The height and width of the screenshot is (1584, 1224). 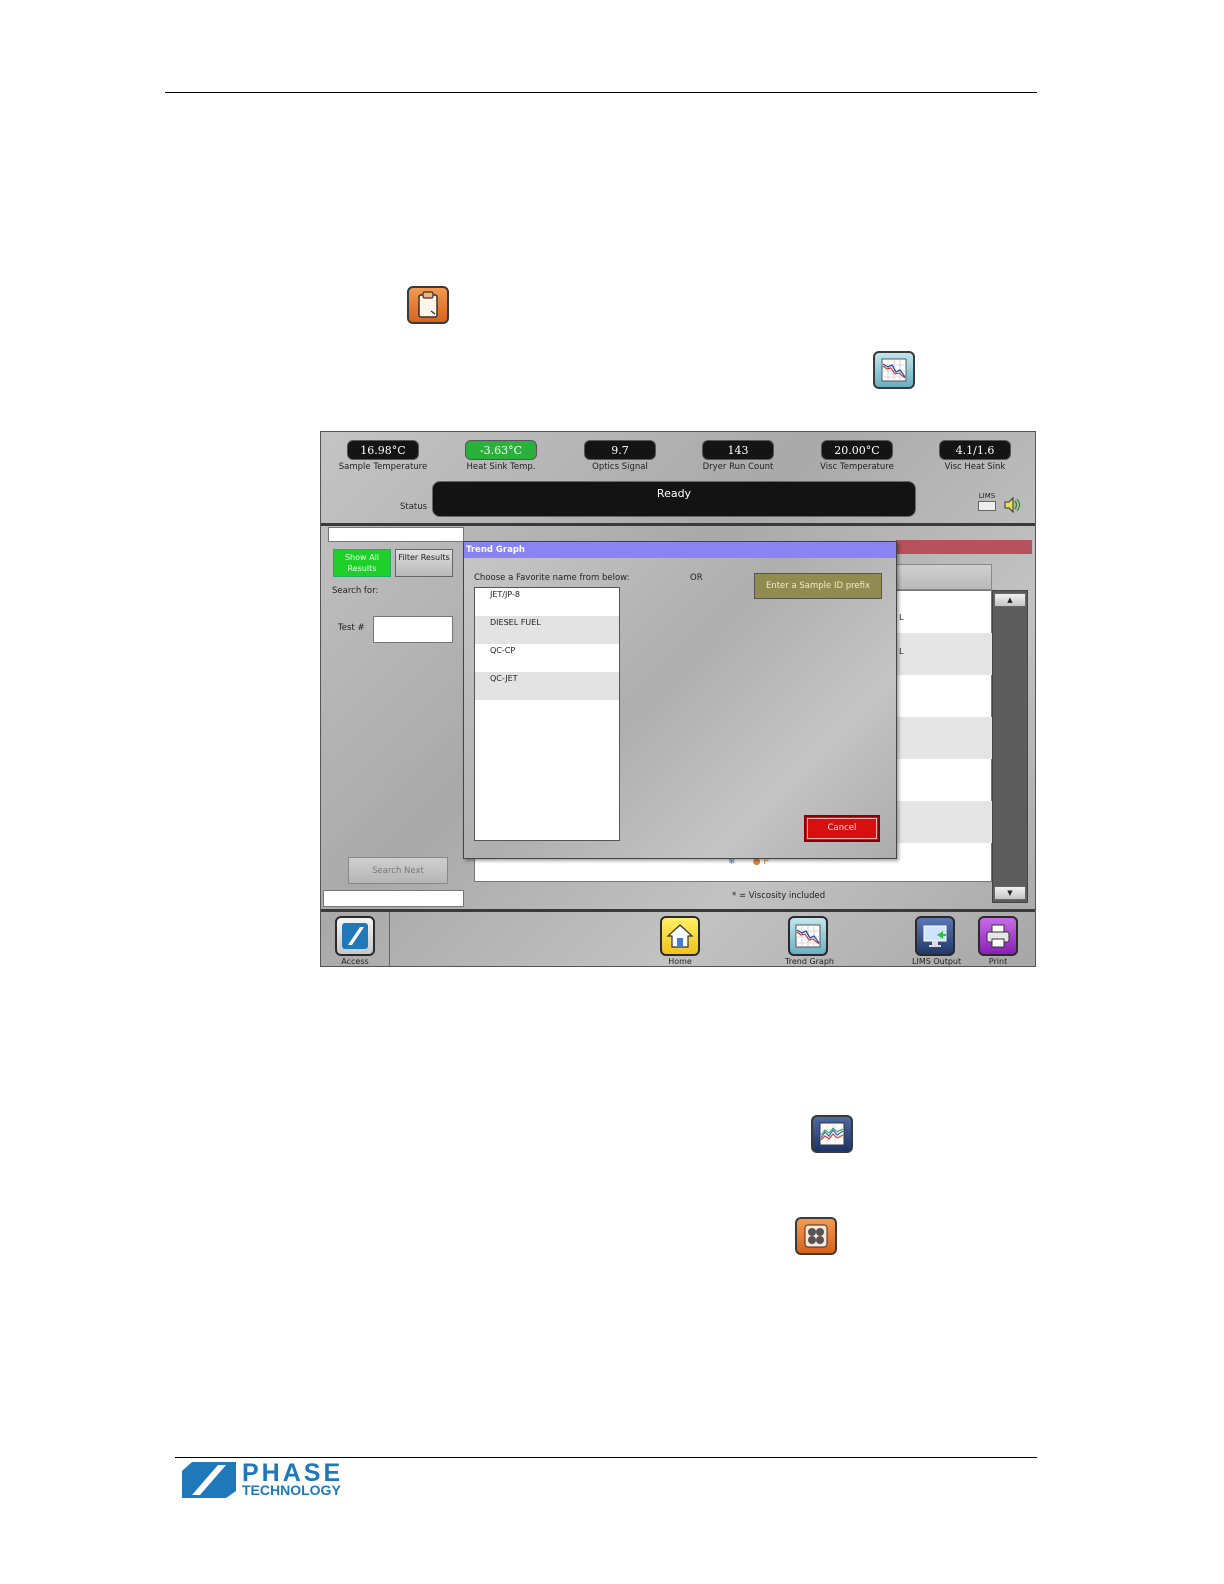 What do you see at coordinates (809, 961) in the screenshot?
I see `trend-graph-label: Trend Graph` at bounding box center [809, 961].